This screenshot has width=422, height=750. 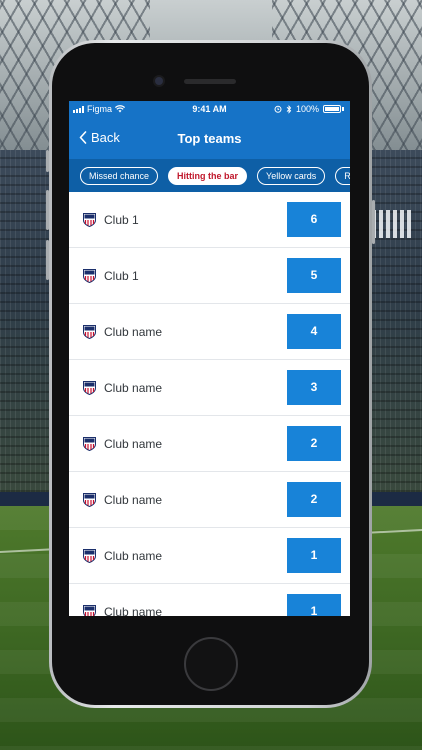 I want to click on page-title: Top teams, so click(x=209, y=138).